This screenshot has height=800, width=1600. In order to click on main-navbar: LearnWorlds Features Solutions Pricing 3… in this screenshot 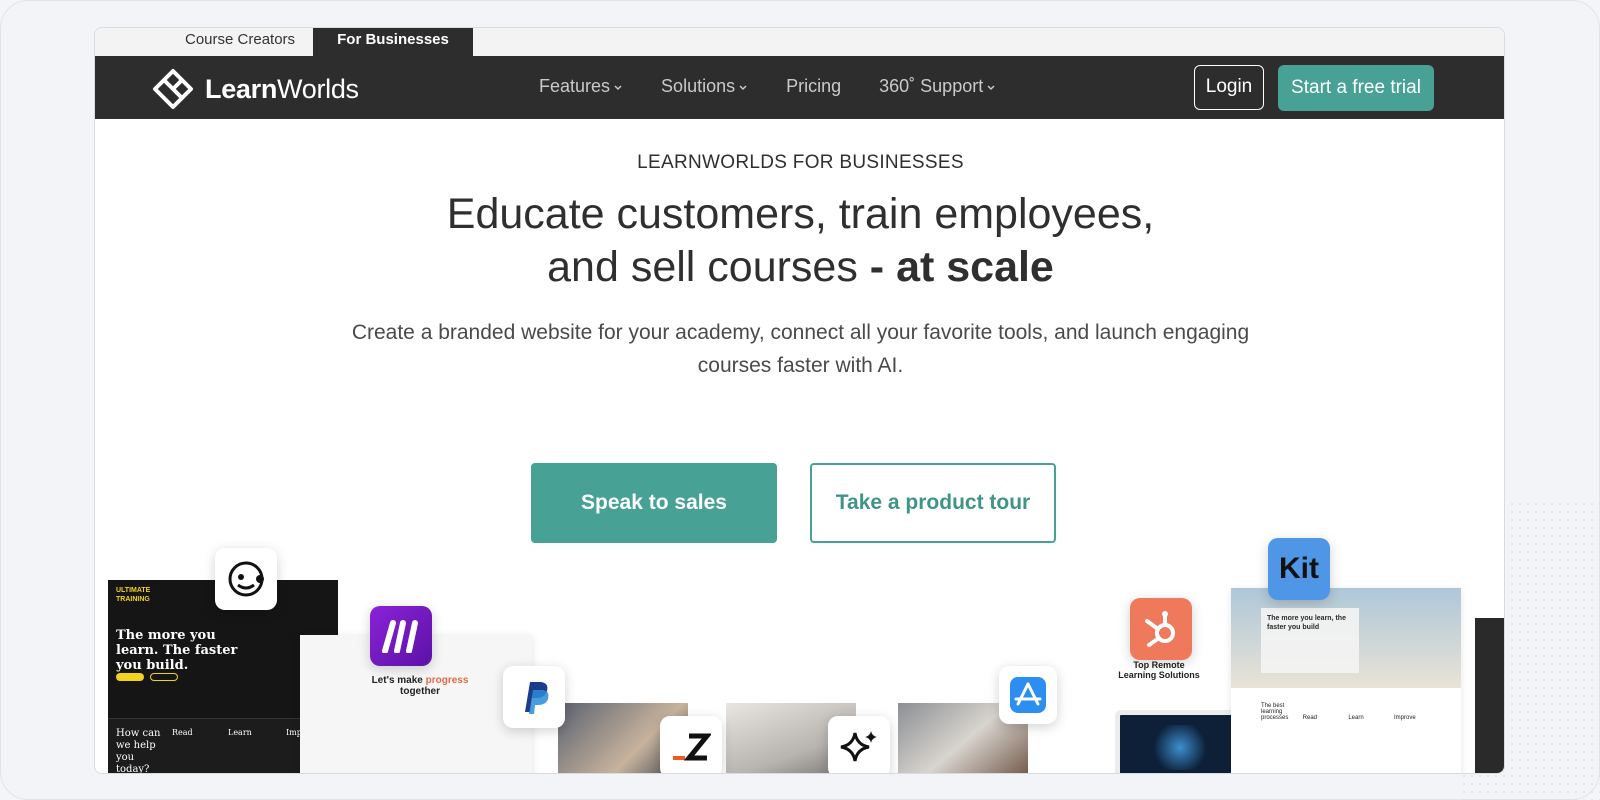, I will do `click(799, 87)`.